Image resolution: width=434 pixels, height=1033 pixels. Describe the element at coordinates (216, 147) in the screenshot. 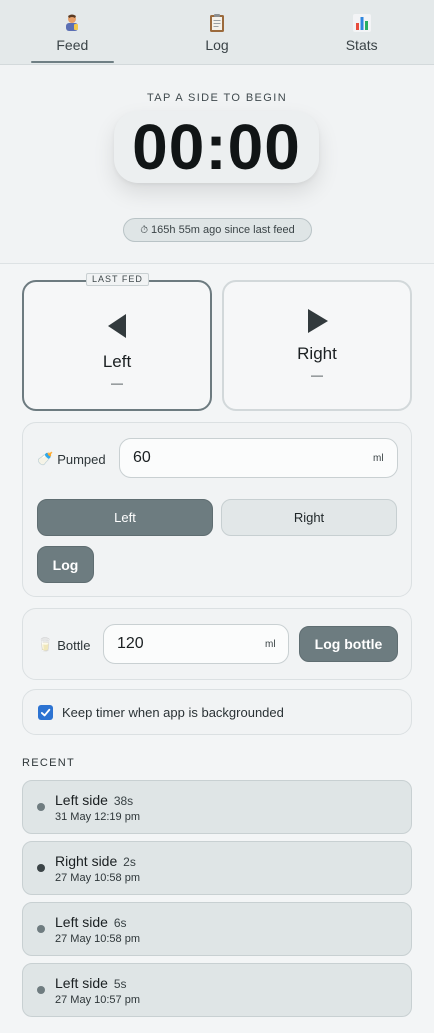

I see `timer-display: 00:00` at that location.